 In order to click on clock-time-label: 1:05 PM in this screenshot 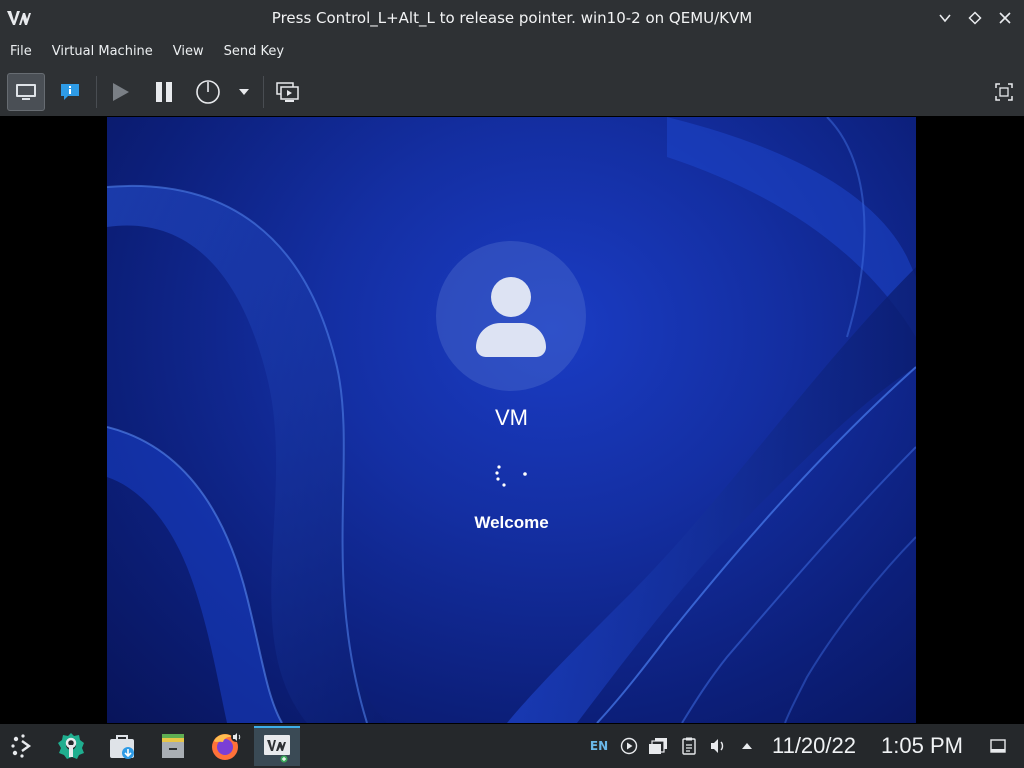, I will do `click(922, 745)`.